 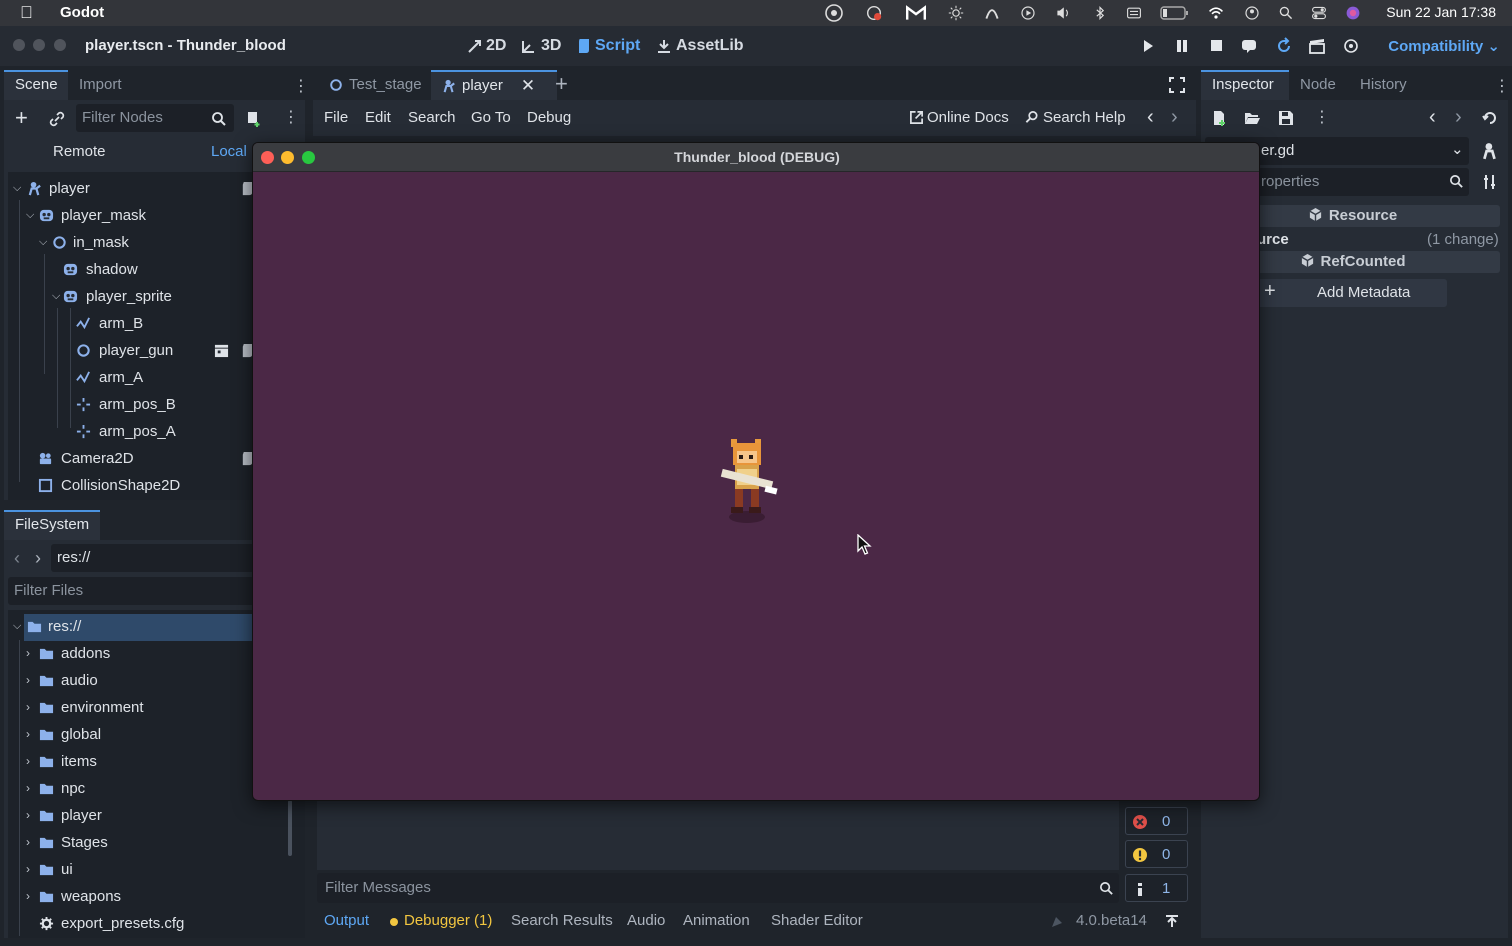 What do you see at coordinates (128, 626) in the screenshot?
I see `file-root: ⌵ res://` at bounding box center [128, 626].